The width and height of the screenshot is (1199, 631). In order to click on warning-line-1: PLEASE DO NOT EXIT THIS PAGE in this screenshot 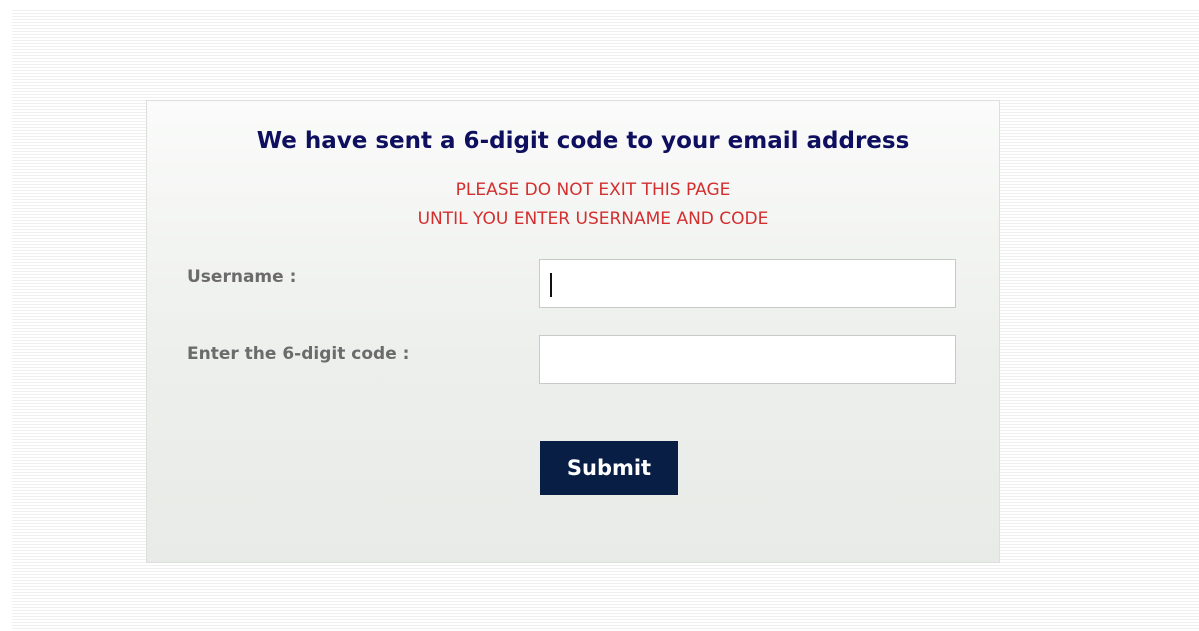, I will do `click(593, 190)`.